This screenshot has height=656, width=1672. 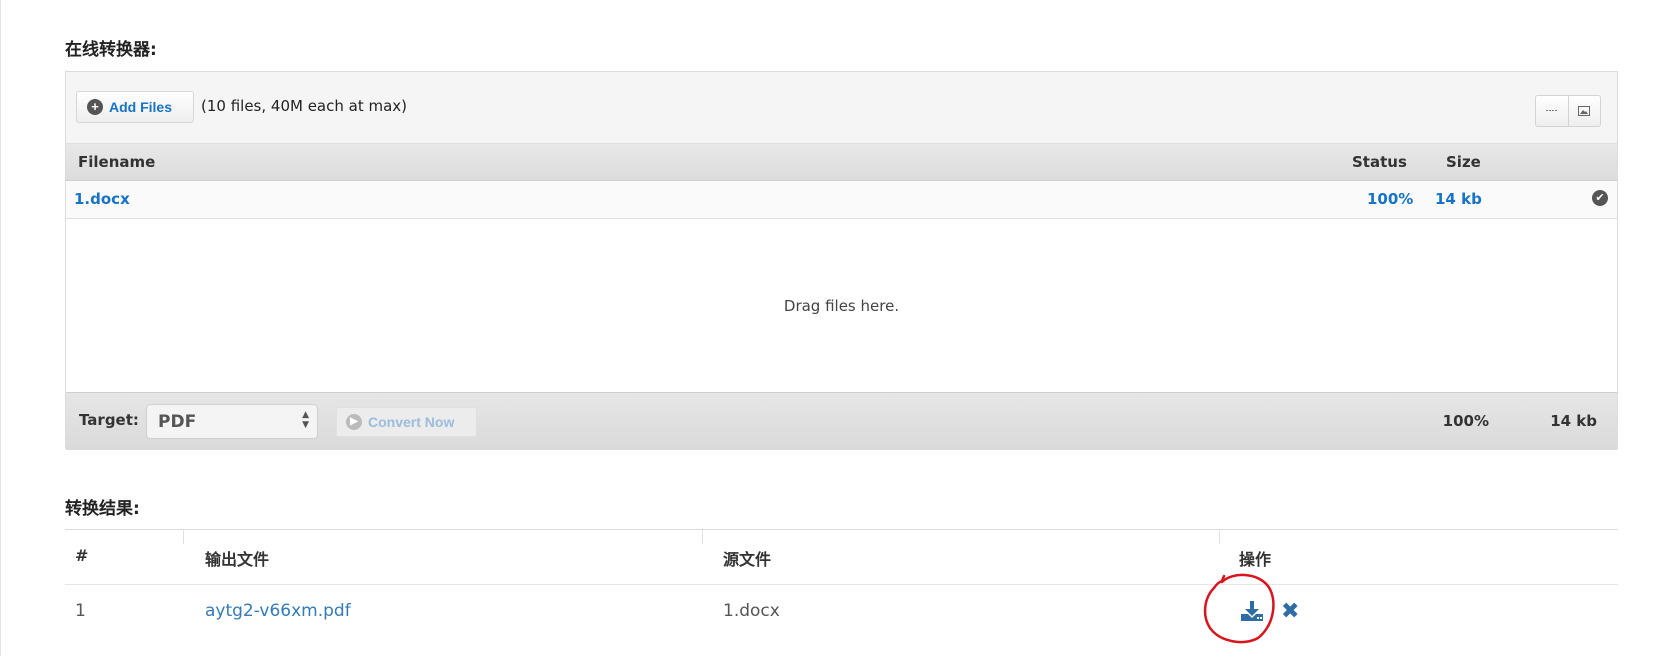 What do you see at coordinates (237, 559) in the screenshot?
I see `output-file-column-header: 输出文件` at bounding box center [237, 559].